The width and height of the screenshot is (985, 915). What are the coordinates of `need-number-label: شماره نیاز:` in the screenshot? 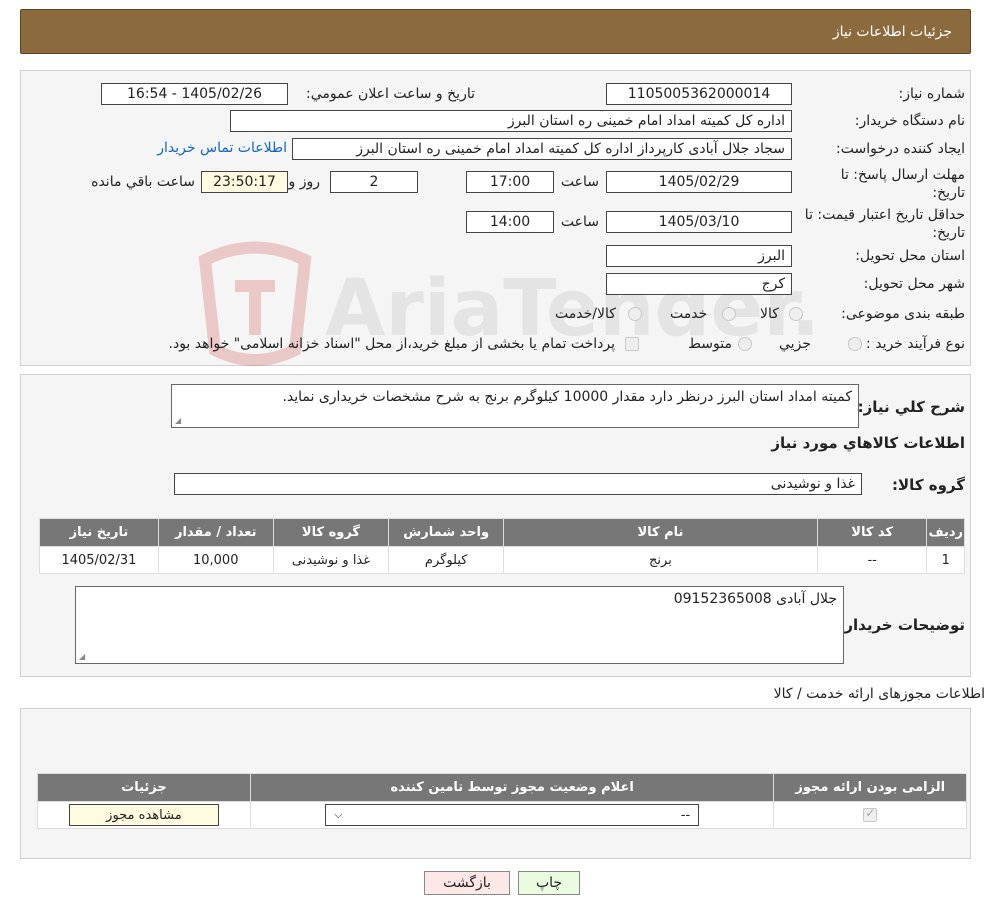 It's located at (932, 94).